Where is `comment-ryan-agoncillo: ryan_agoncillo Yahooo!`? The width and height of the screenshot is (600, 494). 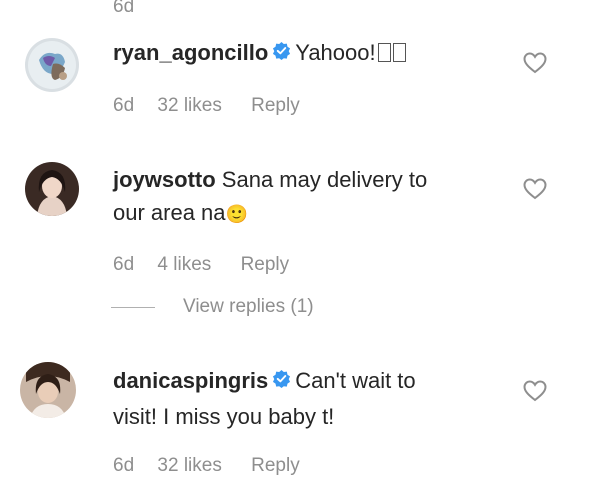 comment-ryan-agoncillo: ryan_agoncillo Yahooo! is located at coordinates (259, 54).